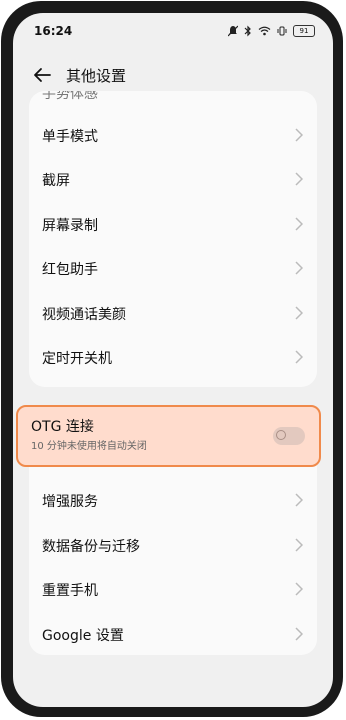 The image size is (346, 720). I want to click on list-item-backup-migrate: 数据备份与迁移, so click(173, 545).